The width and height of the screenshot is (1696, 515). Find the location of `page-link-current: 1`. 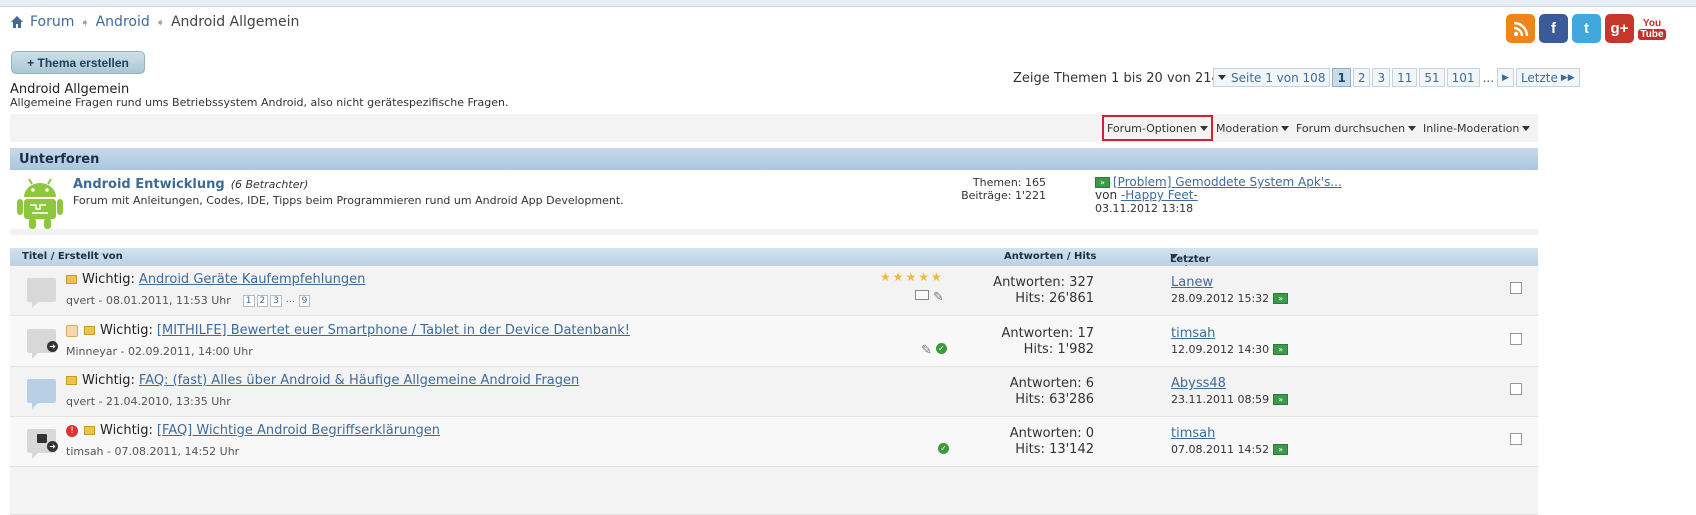

page-link-current: 1 is located at coordinates (1341, 77).